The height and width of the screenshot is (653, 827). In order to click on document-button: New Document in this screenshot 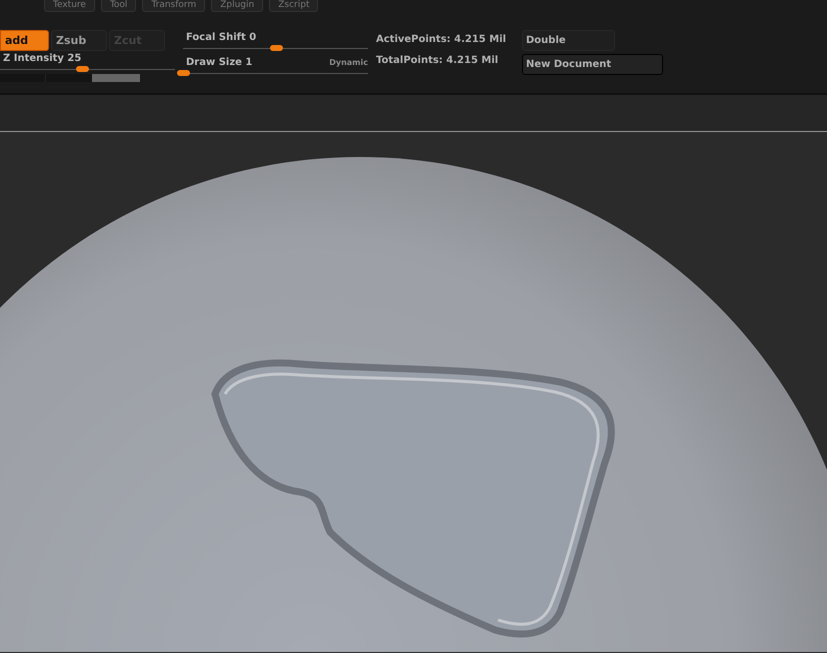, I will do `click(592, 64)`.